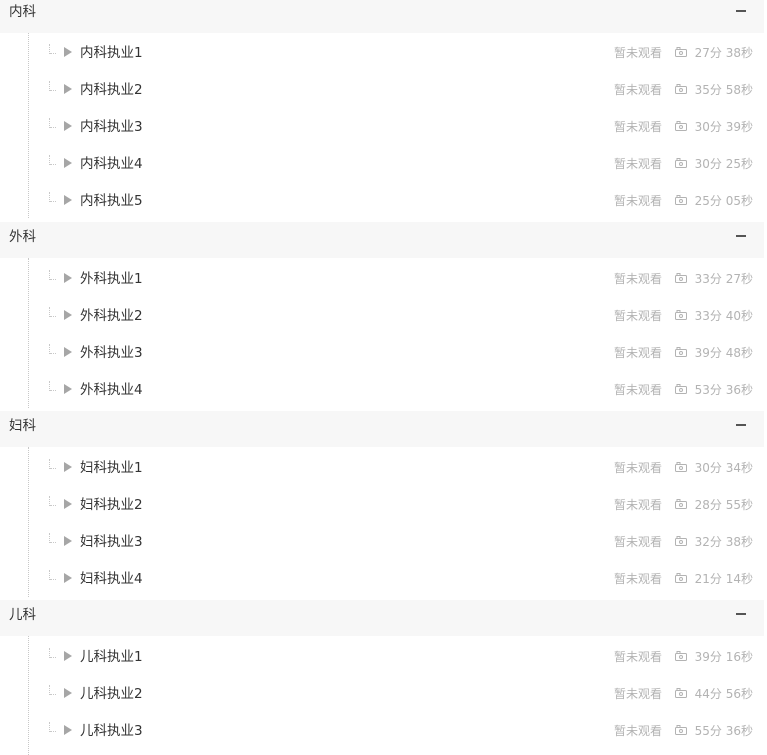 The image size is (767, 755). I want to click on lesson-title: 内科执业5, so click(111, 201).